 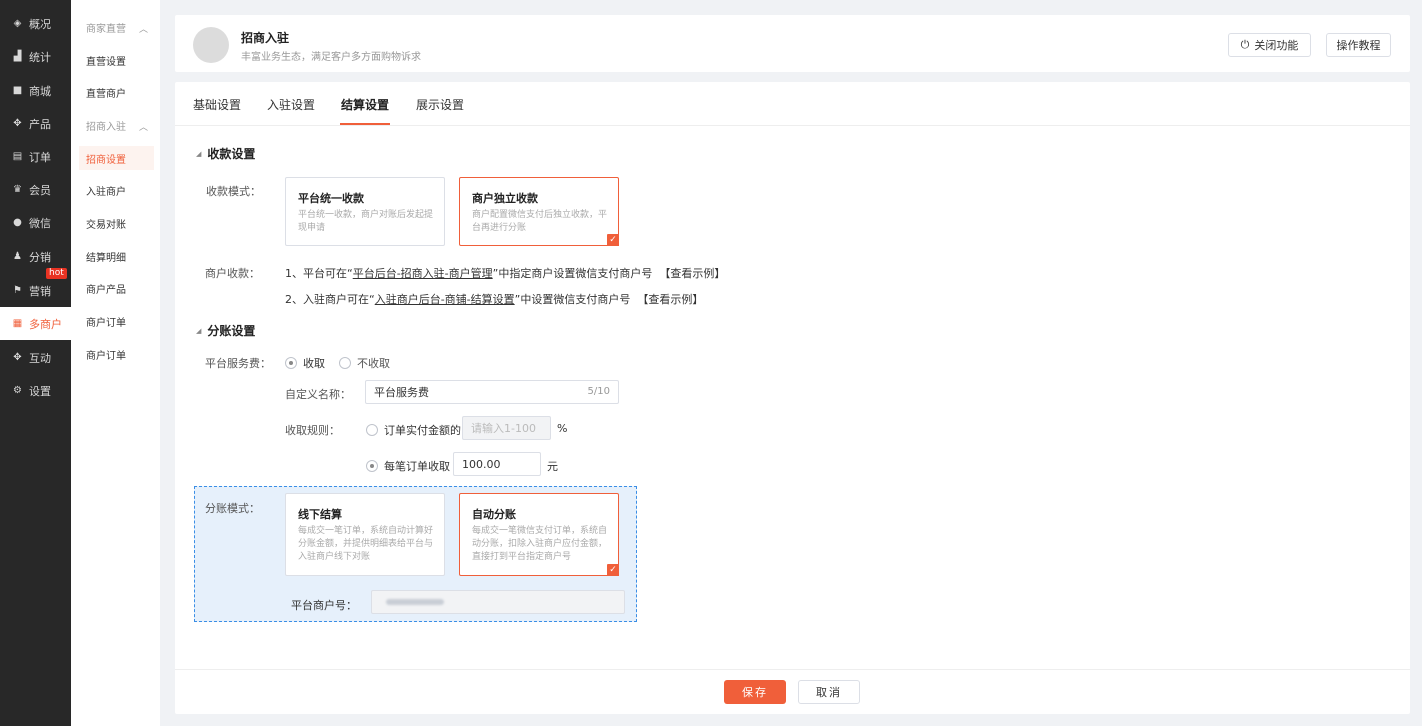 I want to click on layers-icon: ◈, so click(x=17, y=23).